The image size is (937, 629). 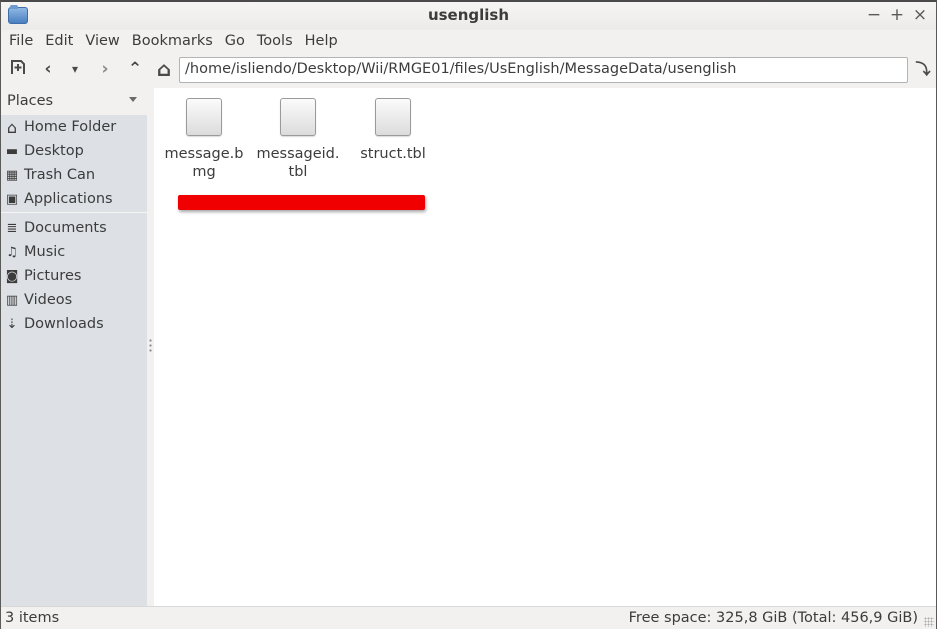 I want to click on sidebar-divider, so click(x=74, y=212).